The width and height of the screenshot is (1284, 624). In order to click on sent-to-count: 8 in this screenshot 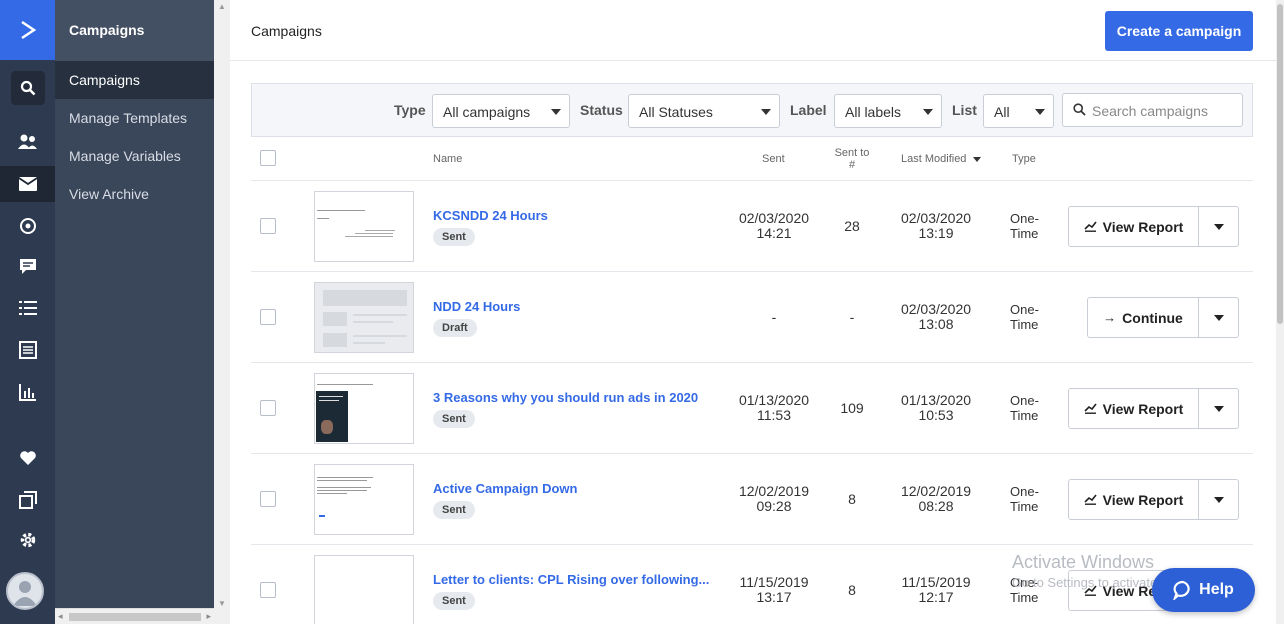, I will do `click(852, 499)`.